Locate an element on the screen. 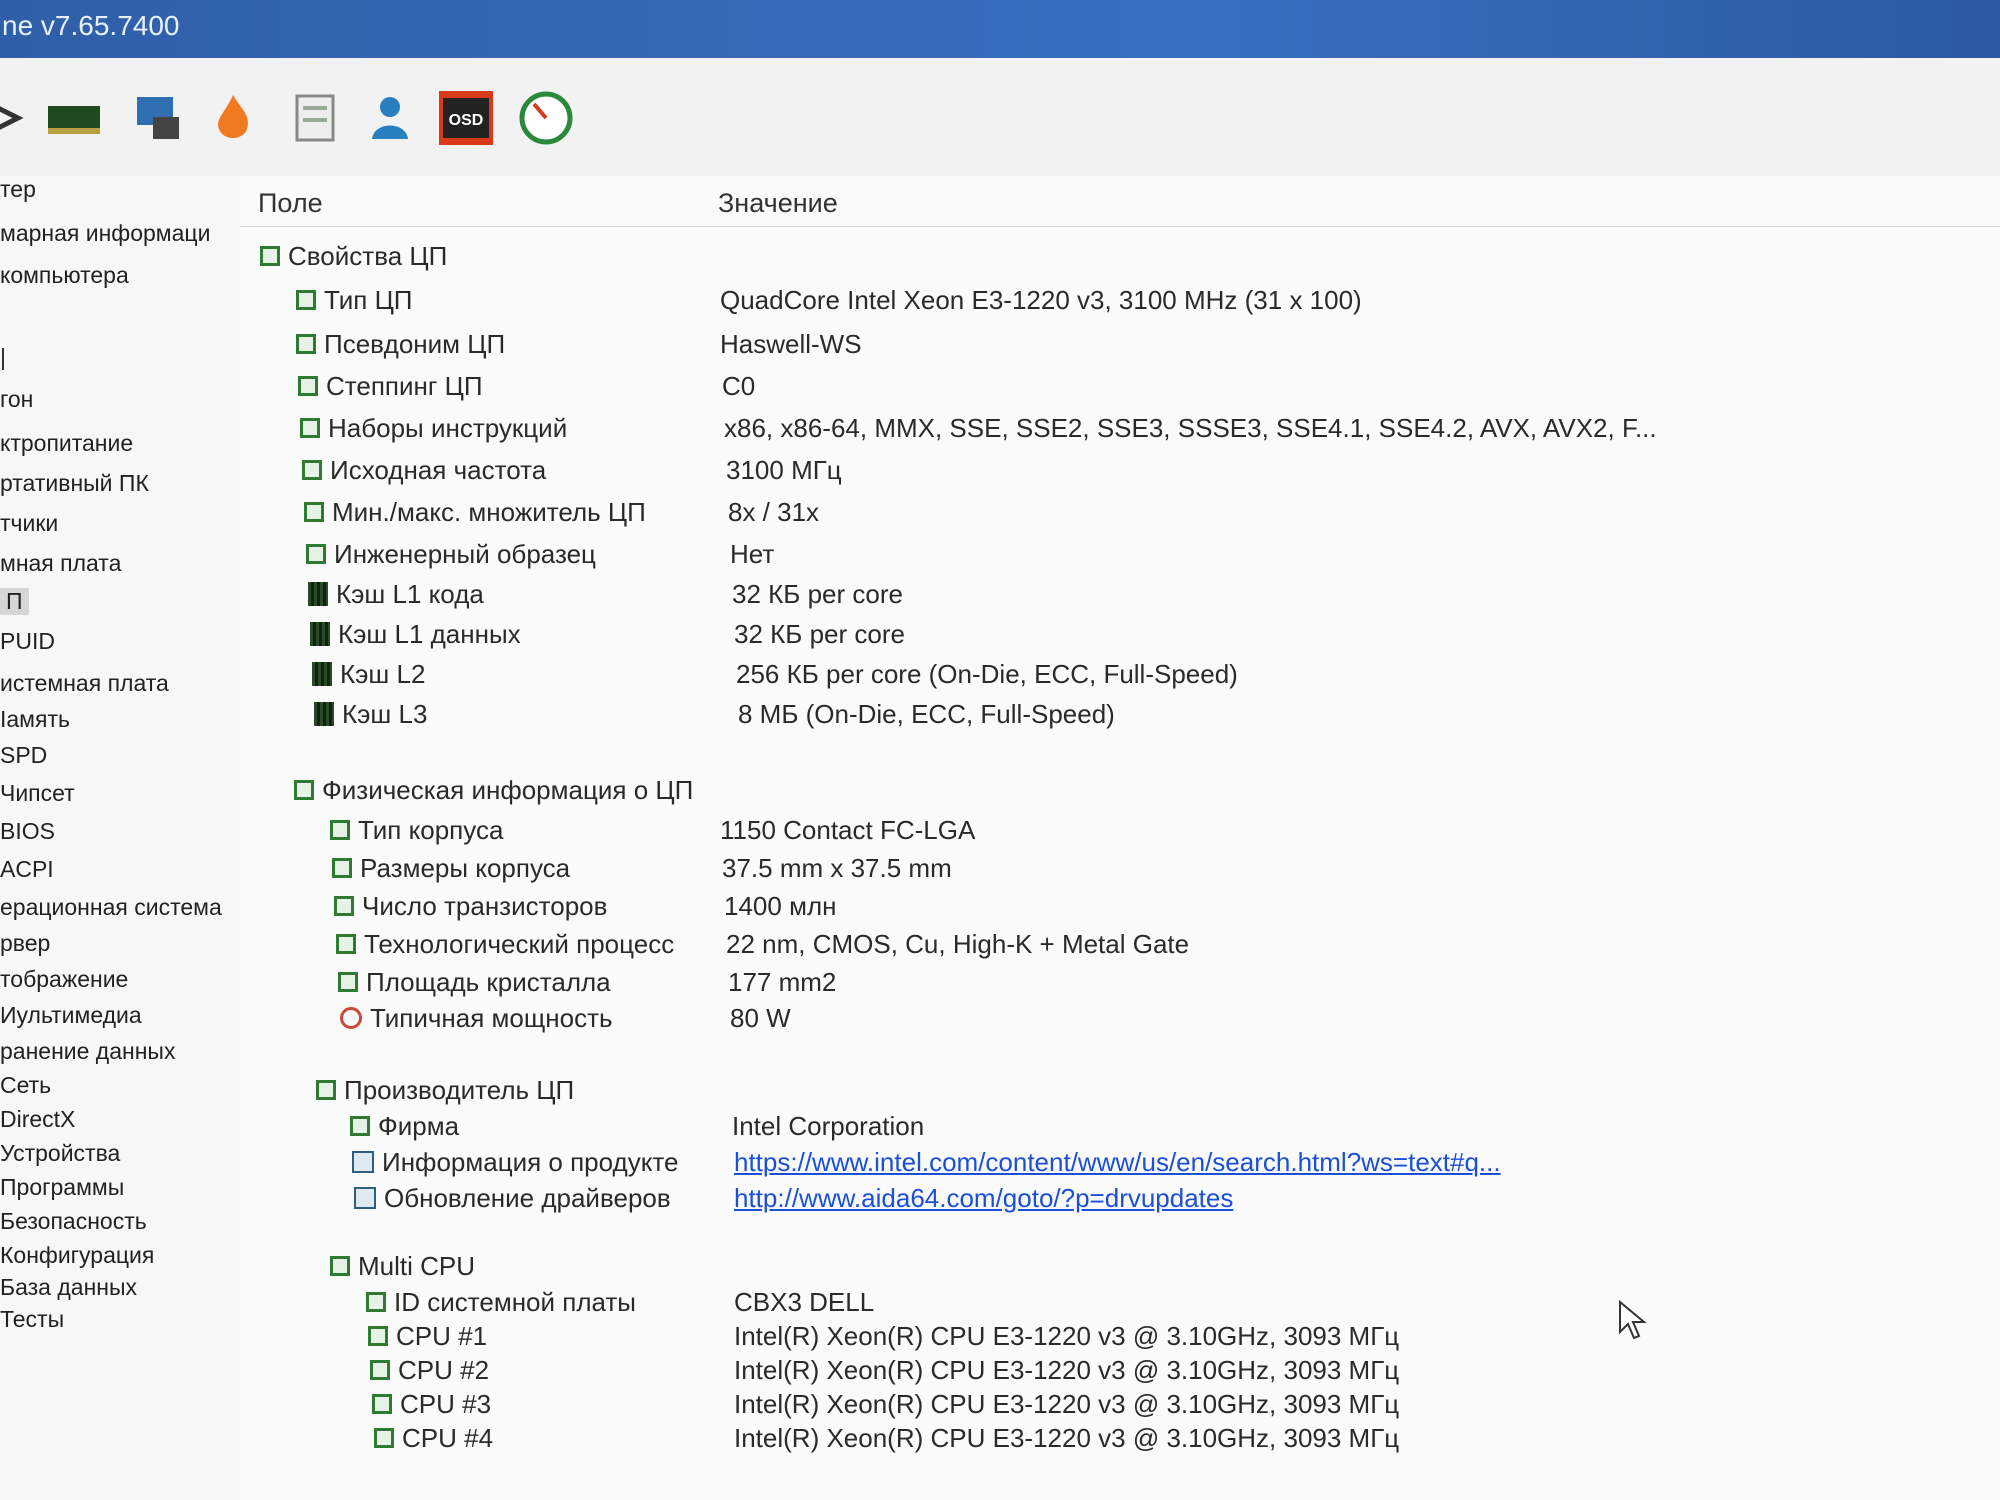 This screenshot has height=1500, width=2000. sidebar-item: Конфигурация is located at coordinates (77, 1255).